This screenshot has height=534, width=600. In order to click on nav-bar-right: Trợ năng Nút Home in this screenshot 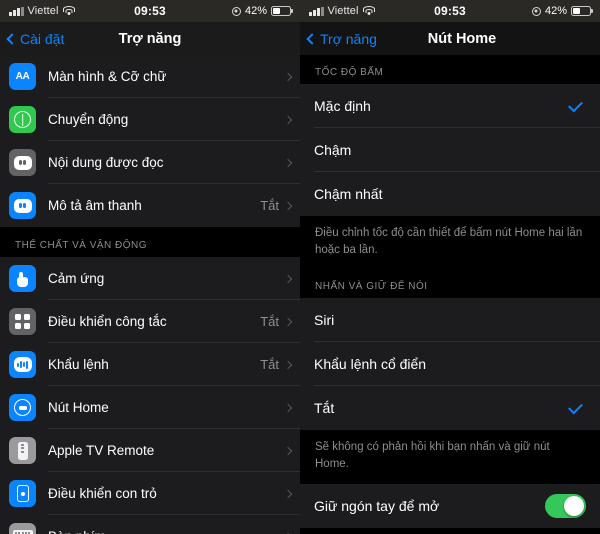, I will do `click(450, 38)`.